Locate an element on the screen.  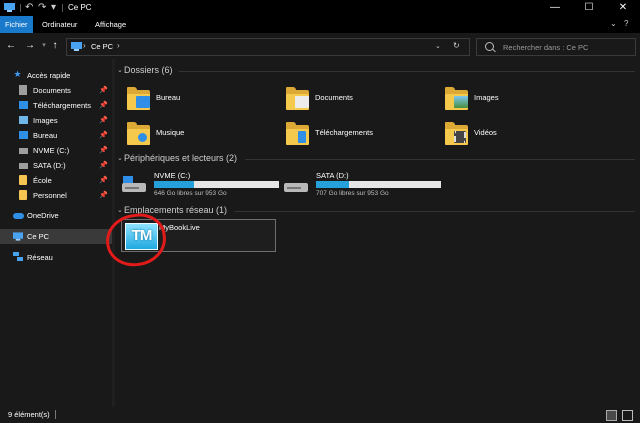
ribbon-tabs: Fichier Ordinateur Affichage ⌄ ? is located at coordinates (320, 24).